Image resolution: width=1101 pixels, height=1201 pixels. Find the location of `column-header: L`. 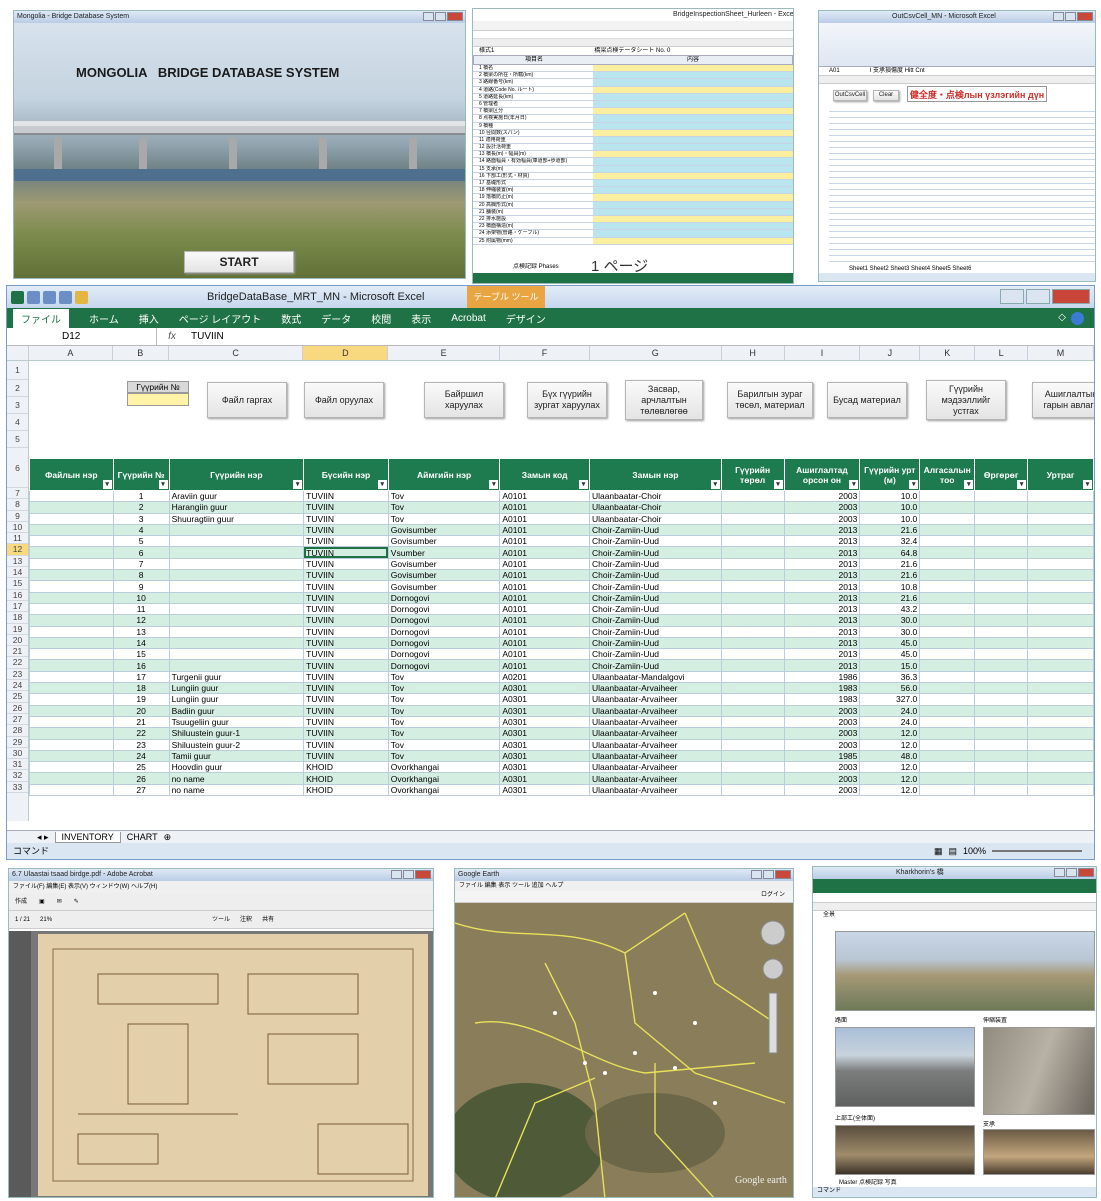

column-header: L is located at coordinates (1002, 353).